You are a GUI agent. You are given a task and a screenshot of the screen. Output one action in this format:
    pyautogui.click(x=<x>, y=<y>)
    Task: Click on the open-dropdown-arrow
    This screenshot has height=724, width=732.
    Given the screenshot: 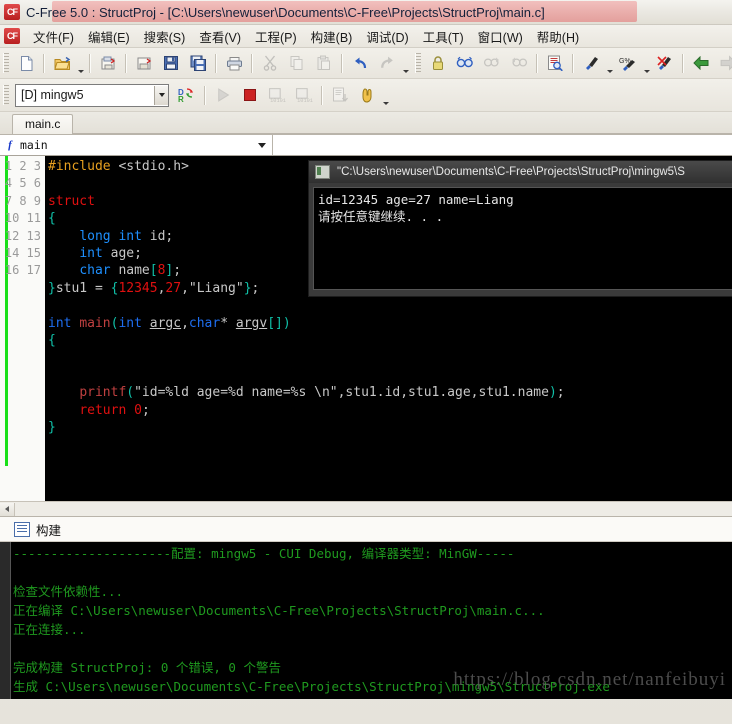 What is the action you would take?
    pyautogui.click(x=80, y=63)
    